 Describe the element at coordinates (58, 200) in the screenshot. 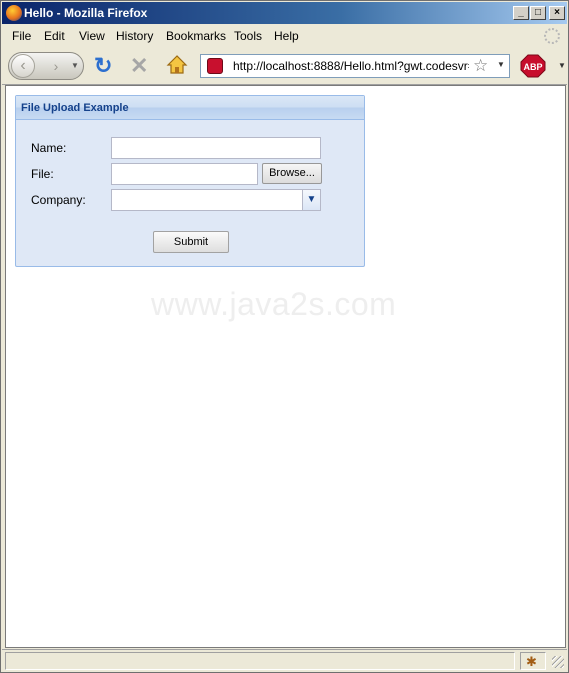

I see `company-label: Company:` at that location.